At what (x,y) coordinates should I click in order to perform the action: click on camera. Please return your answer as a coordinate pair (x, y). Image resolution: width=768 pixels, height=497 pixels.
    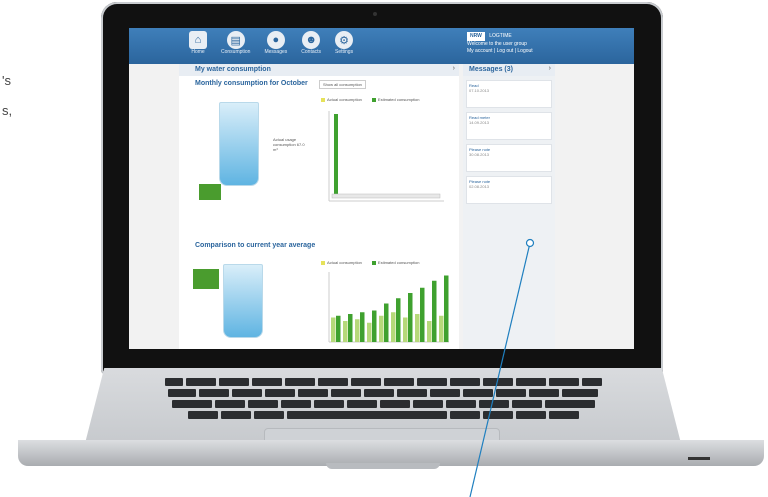
    Looking at the image, I should click on (375, 14).